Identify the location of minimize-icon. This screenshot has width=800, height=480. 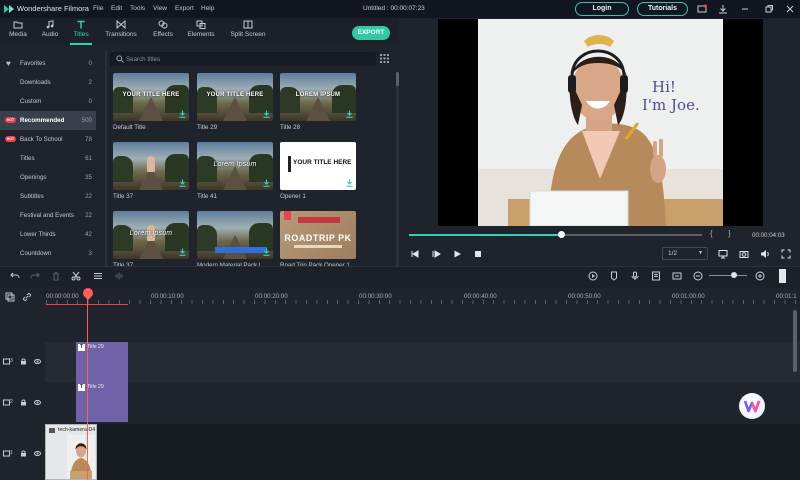
(745, 9).